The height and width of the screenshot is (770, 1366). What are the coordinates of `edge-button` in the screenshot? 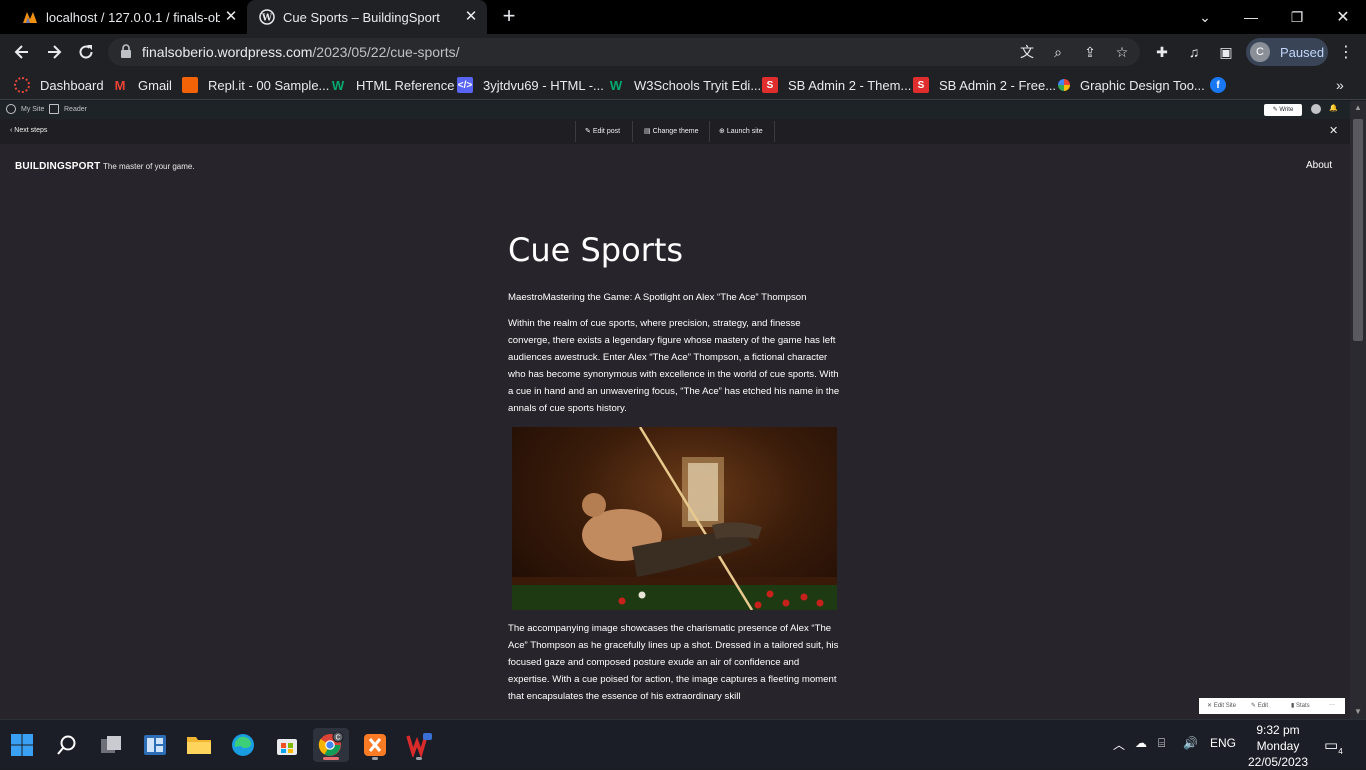 It's located at (243, 745).